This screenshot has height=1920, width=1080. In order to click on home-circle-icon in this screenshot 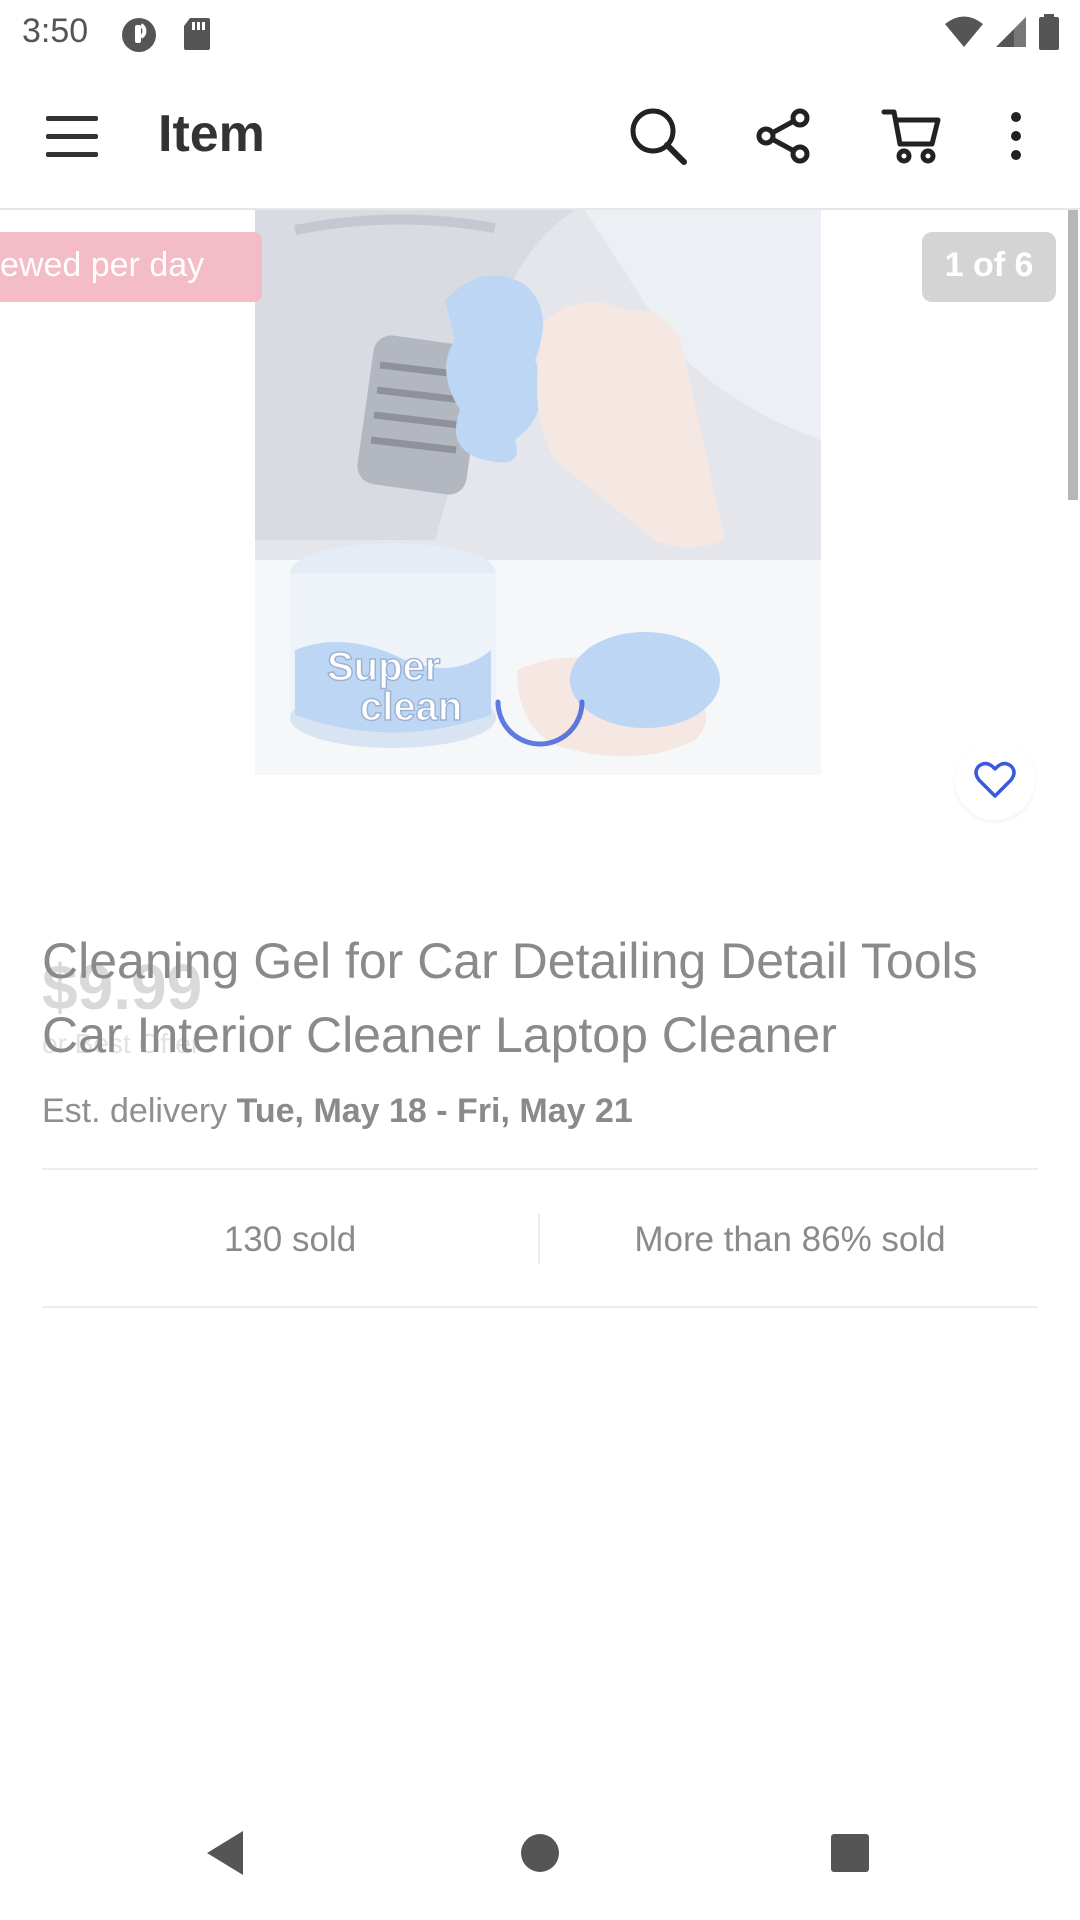, I will do `click(540, 1853)`.